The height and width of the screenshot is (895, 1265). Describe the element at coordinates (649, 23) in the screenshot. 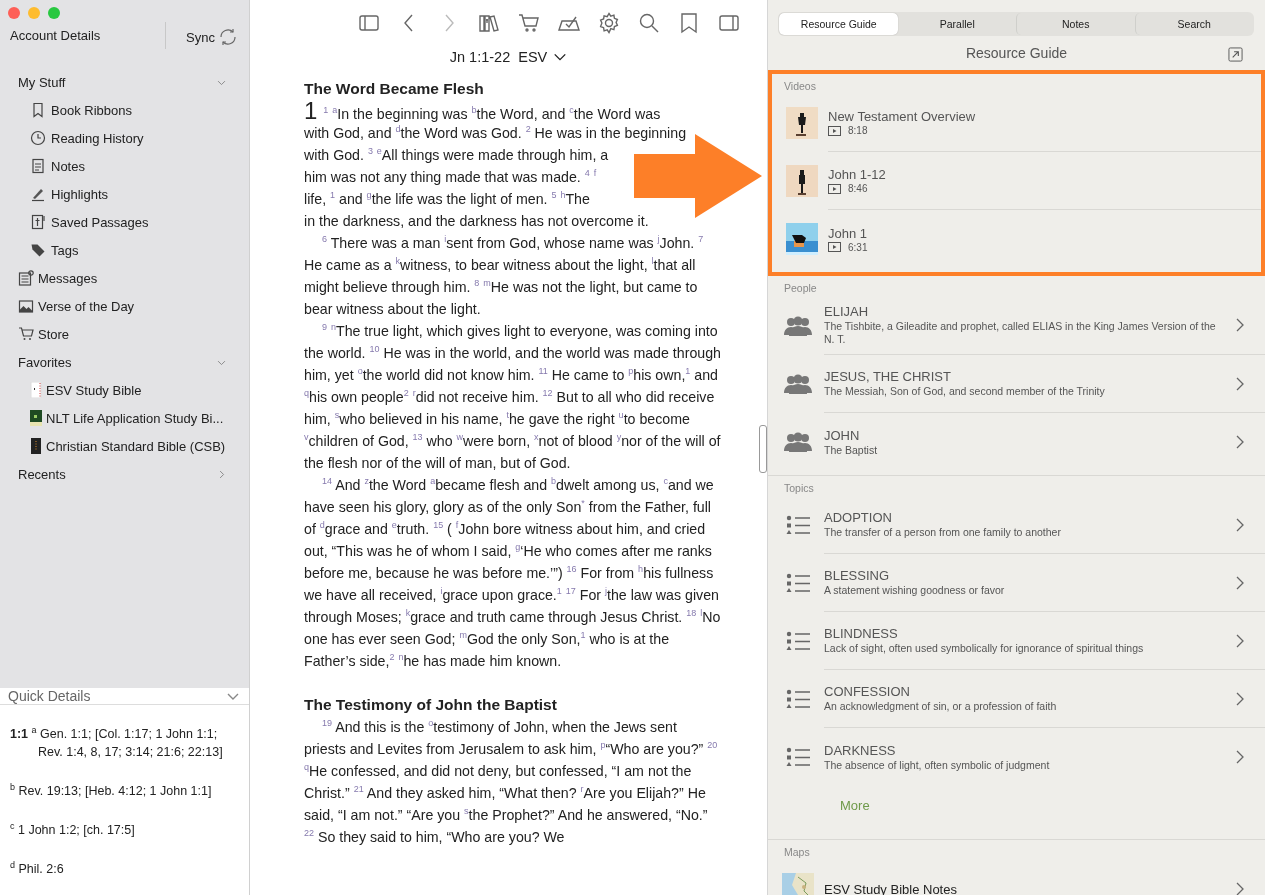

I see `search-icon` at that location.